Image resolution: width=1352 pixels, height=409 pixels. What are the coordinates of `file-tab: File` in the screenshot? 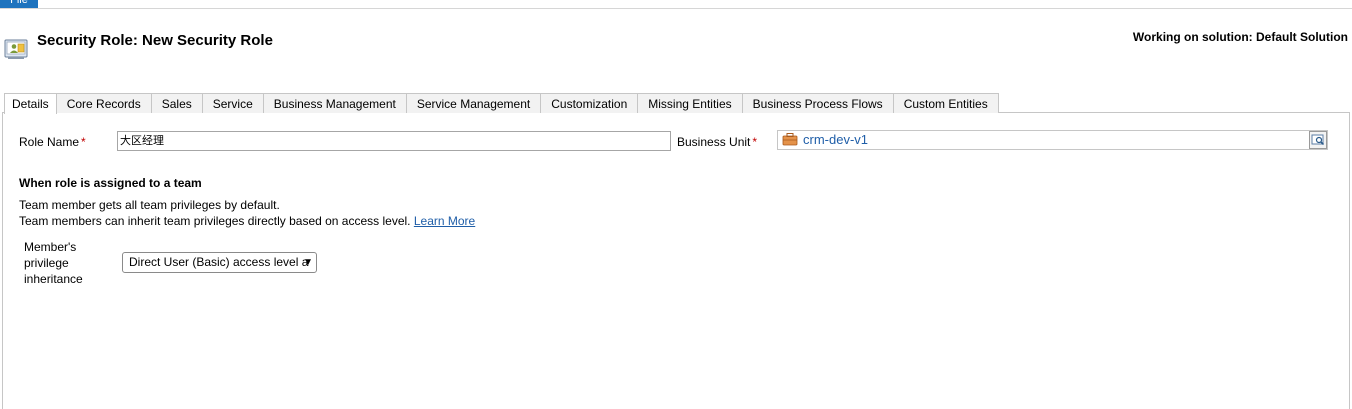 It's located at (19, 4).